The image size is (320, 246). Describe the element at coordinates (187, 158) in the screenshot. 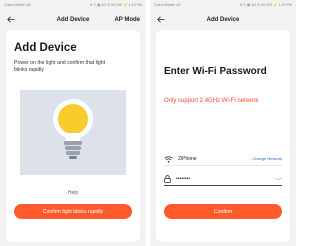

I see `wifi-ssid: ZiPhone` at that location.